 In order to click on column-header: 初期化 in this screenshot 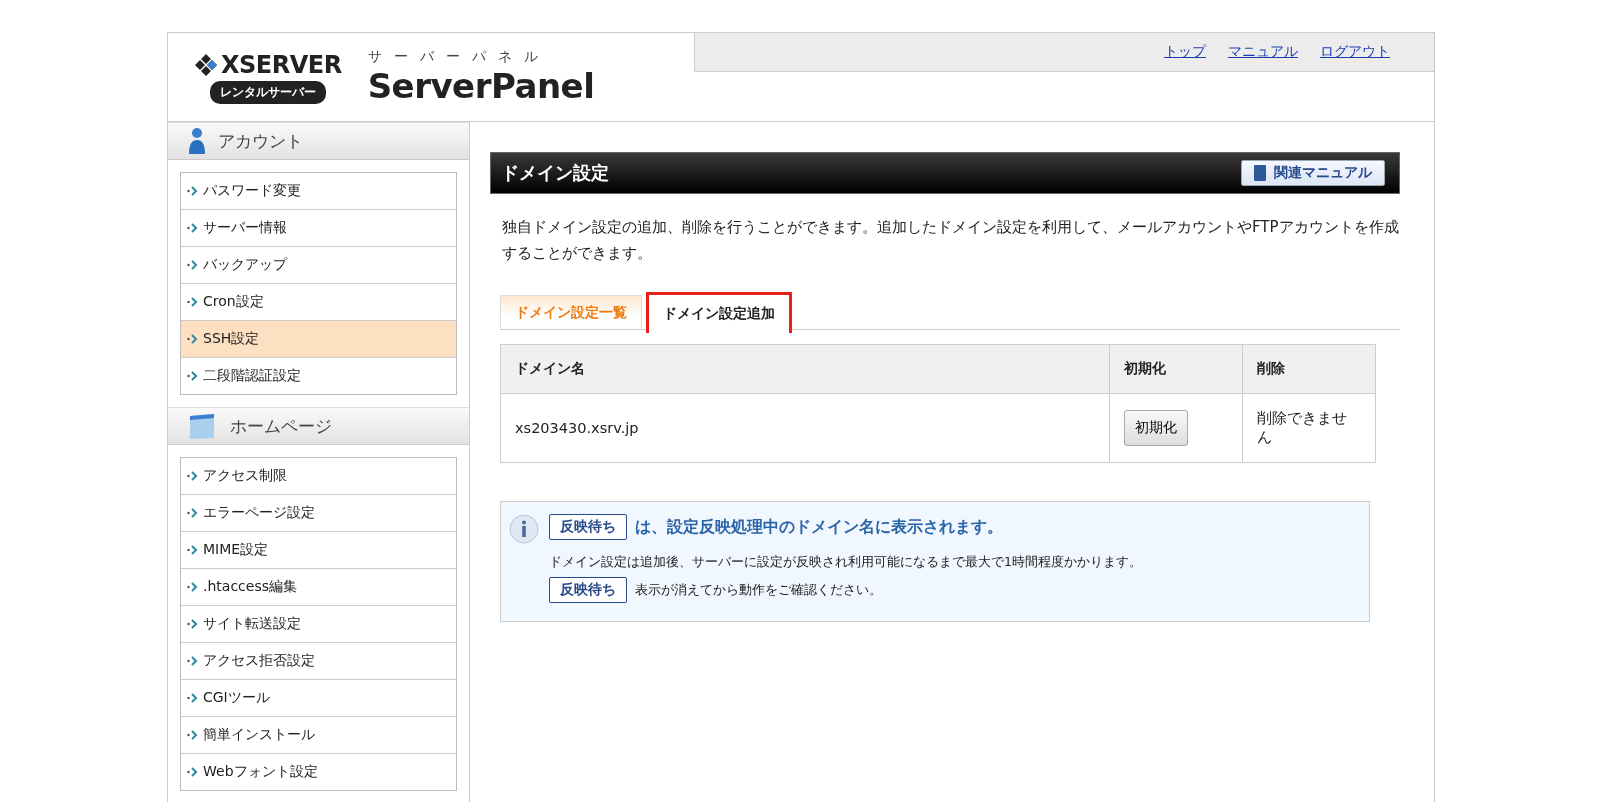, I will do `click(1176, 369)`.